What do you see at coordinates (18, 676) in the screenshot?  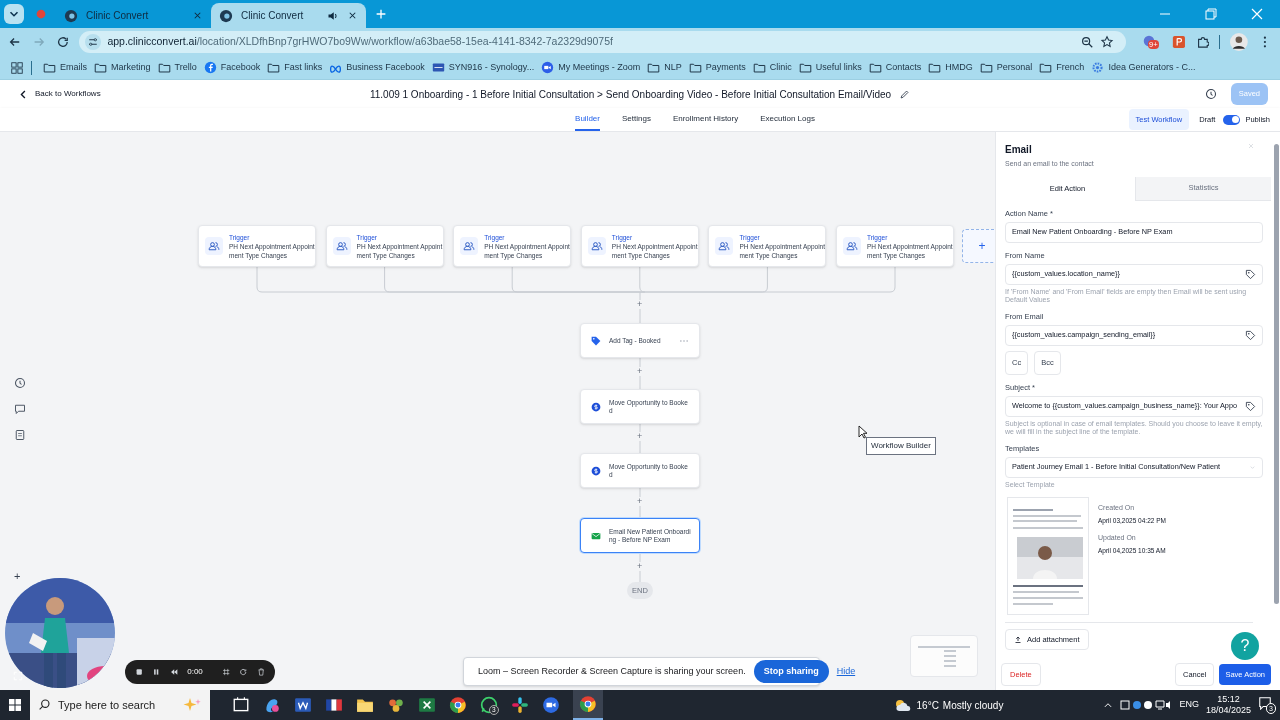 I see `expand-icon` at bounding box center [18, 676].